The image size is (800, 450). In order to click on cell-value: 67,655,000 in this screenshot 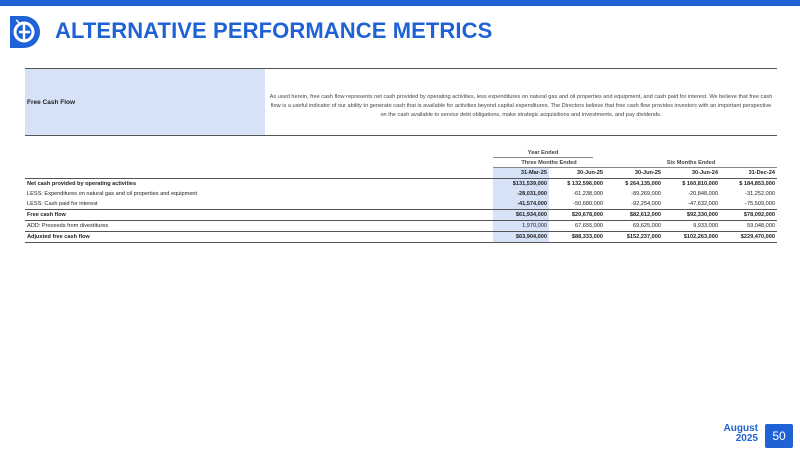, I will do `click(577, 226)`.